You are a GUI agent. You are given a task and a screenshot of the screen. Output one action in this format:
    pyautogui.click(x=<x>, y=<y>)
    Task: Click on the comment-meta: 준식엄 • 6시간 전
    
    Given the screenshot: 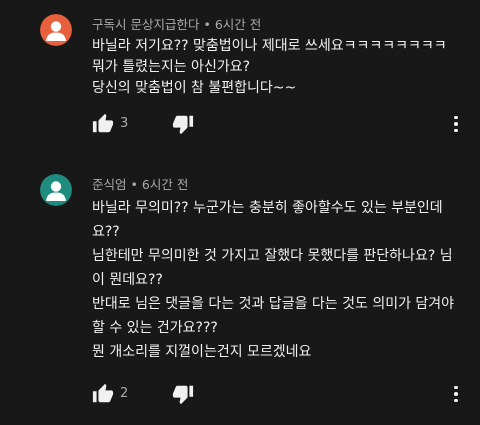 What is the action you would take?
    pyautogui.click(x=140, y=183)
    